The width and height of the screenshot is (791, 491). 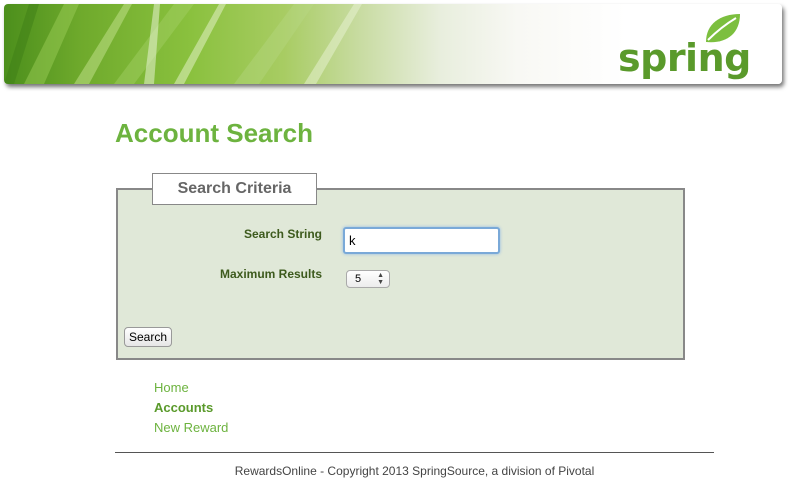 I want to click on nav-link-home: Home, so click(x=171, y=387).